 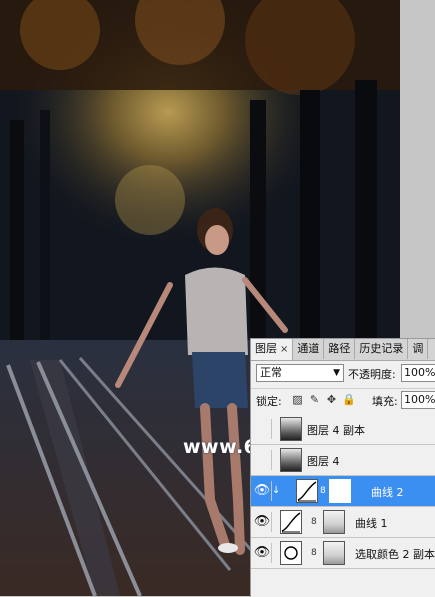 What do you see at coordinates (418, 373) in the screenshot?
I see `opacity-field: 100%` at bounding box center [418, 373].